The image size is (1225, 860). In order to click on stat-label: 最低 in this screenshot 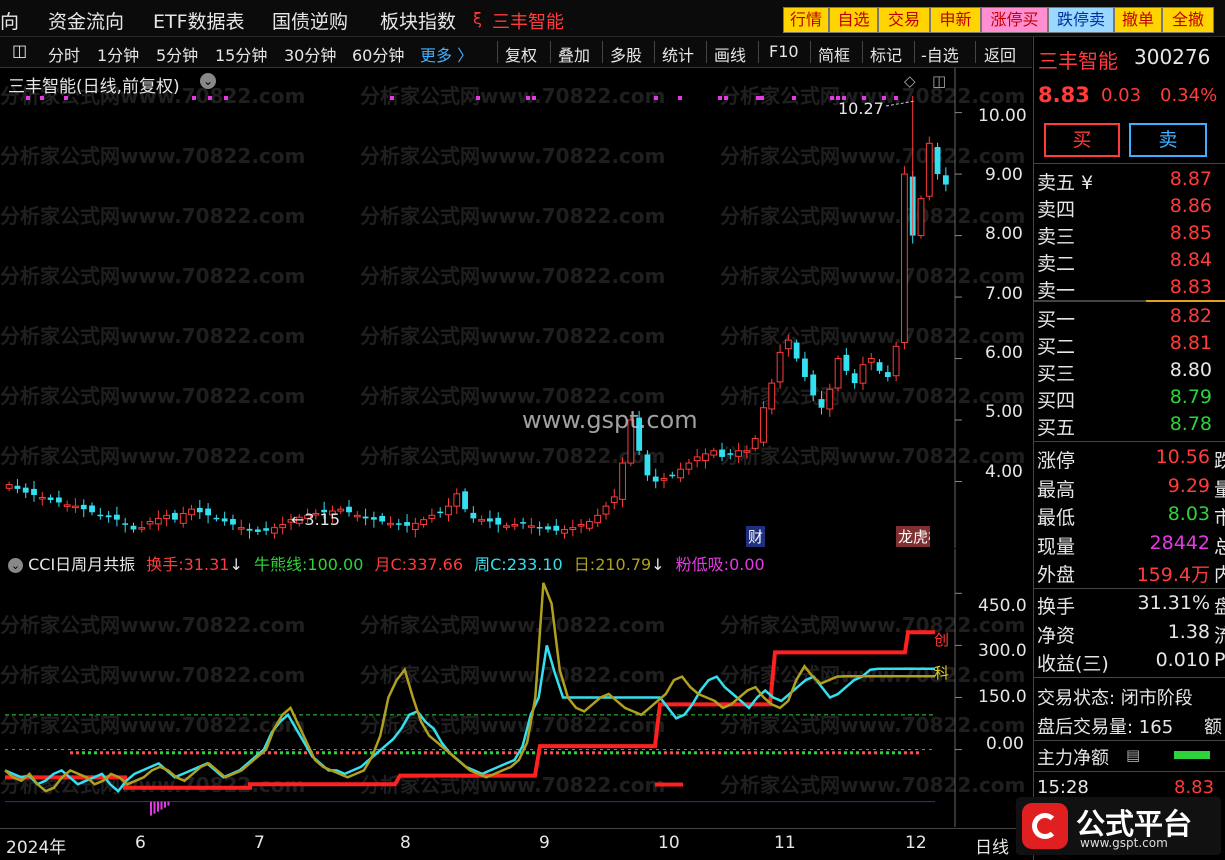, I will do `click(1056, 518)`.